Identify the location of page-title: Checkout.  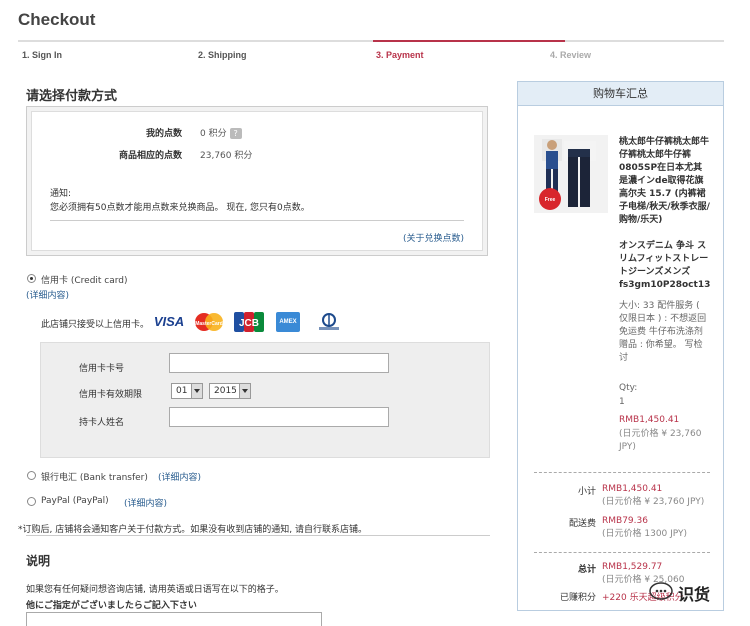
(57, 19).